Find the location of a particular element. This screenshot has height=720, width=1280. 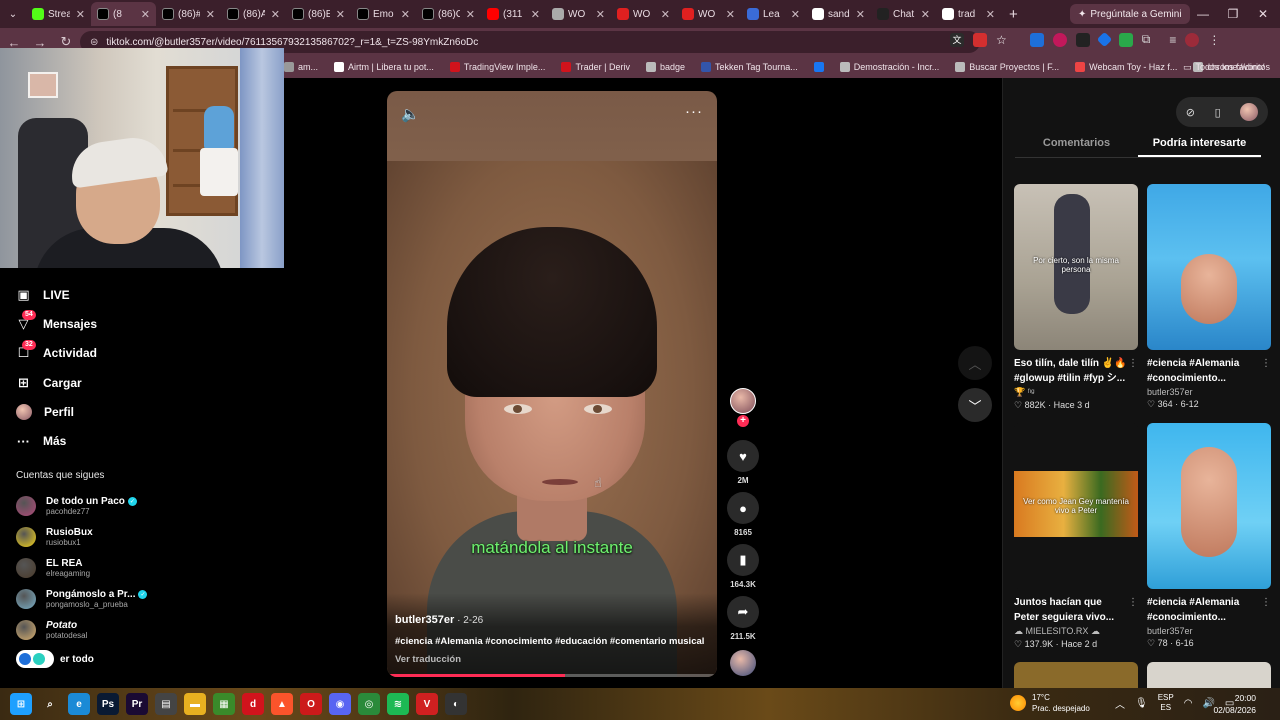

language-indicator: ESP ES is located at coordinates (1166, 703).